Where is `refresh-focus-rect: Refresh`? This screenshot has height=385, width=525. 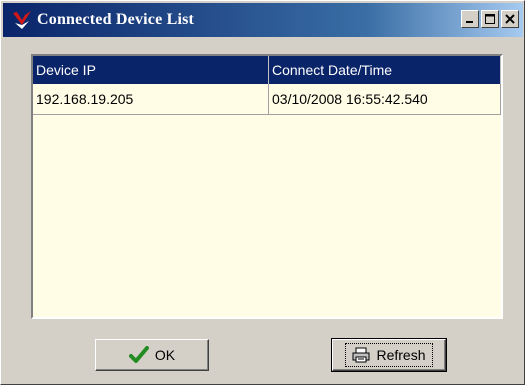 refresh-focus-rect: Refresh is located at coordinates (389, 355).